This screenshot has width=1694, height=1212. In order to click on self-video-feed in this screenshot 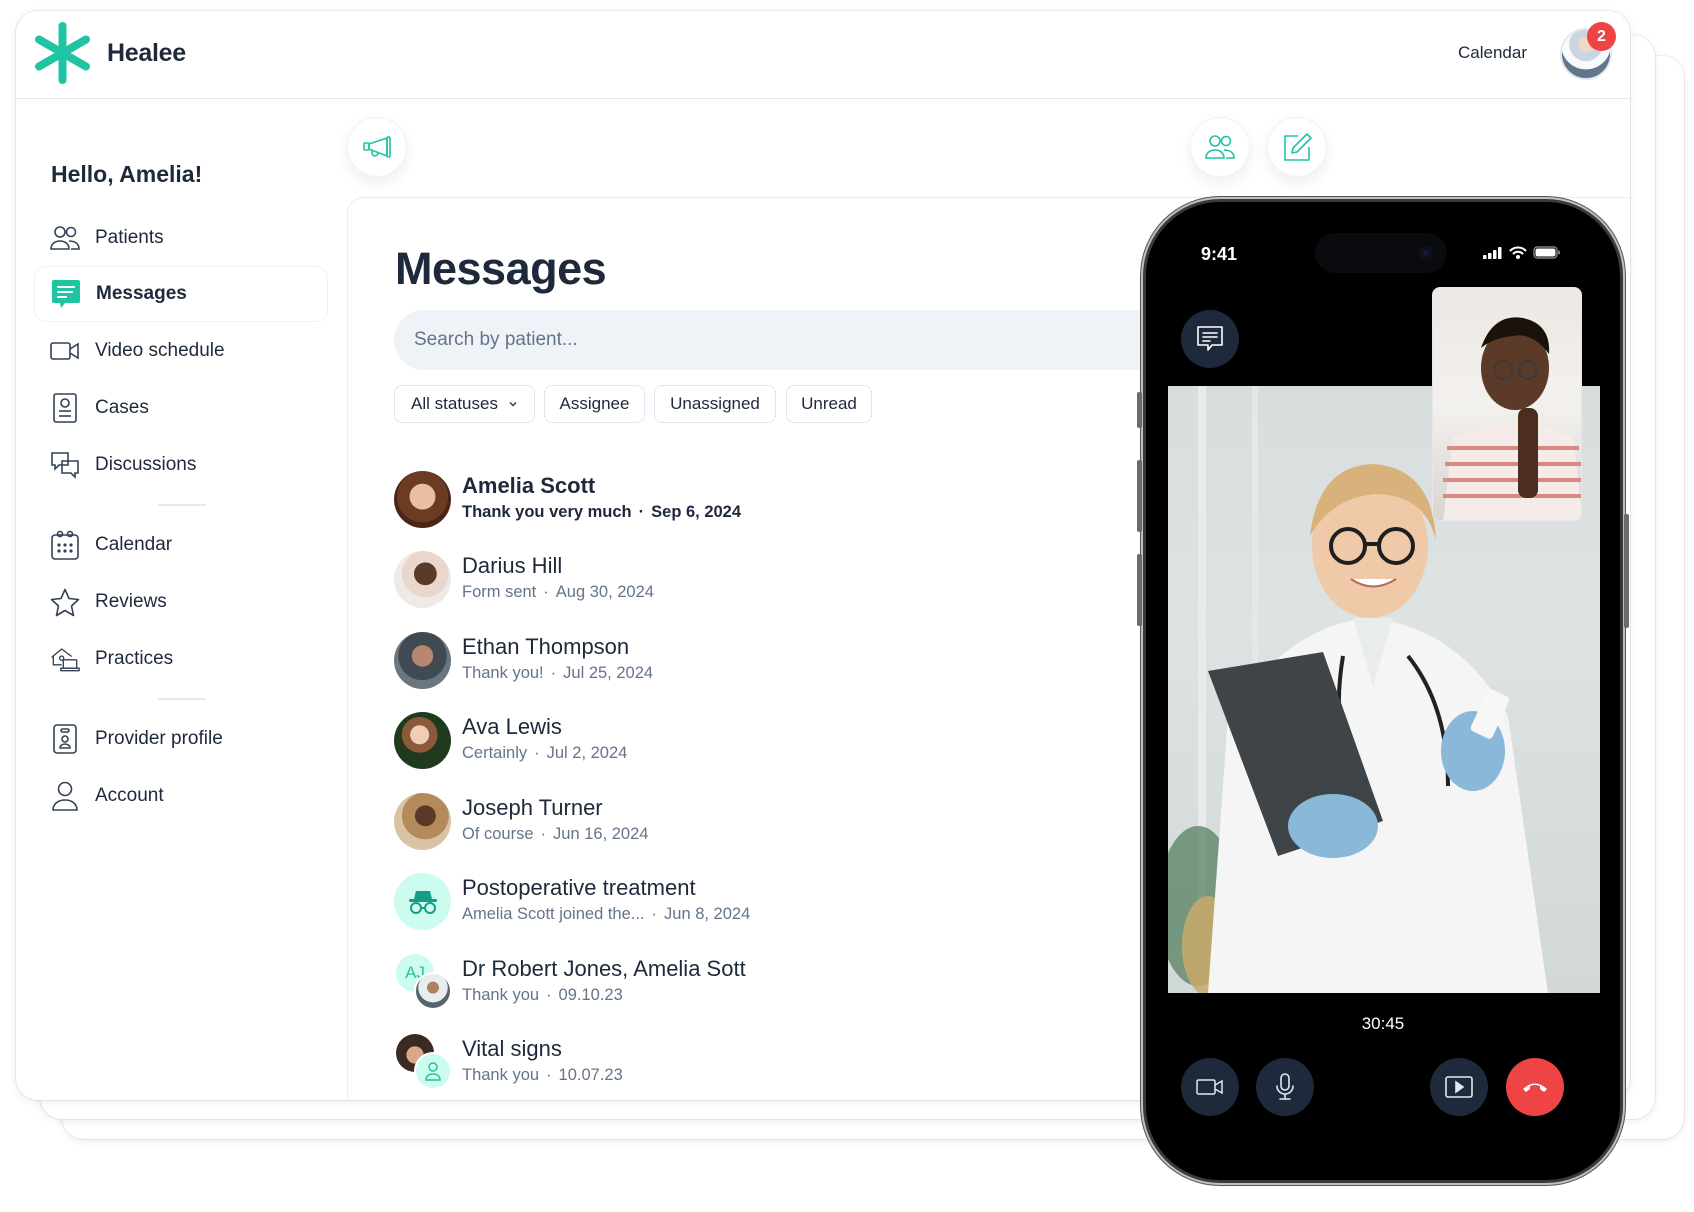, I will do `click(1507, 404)`.